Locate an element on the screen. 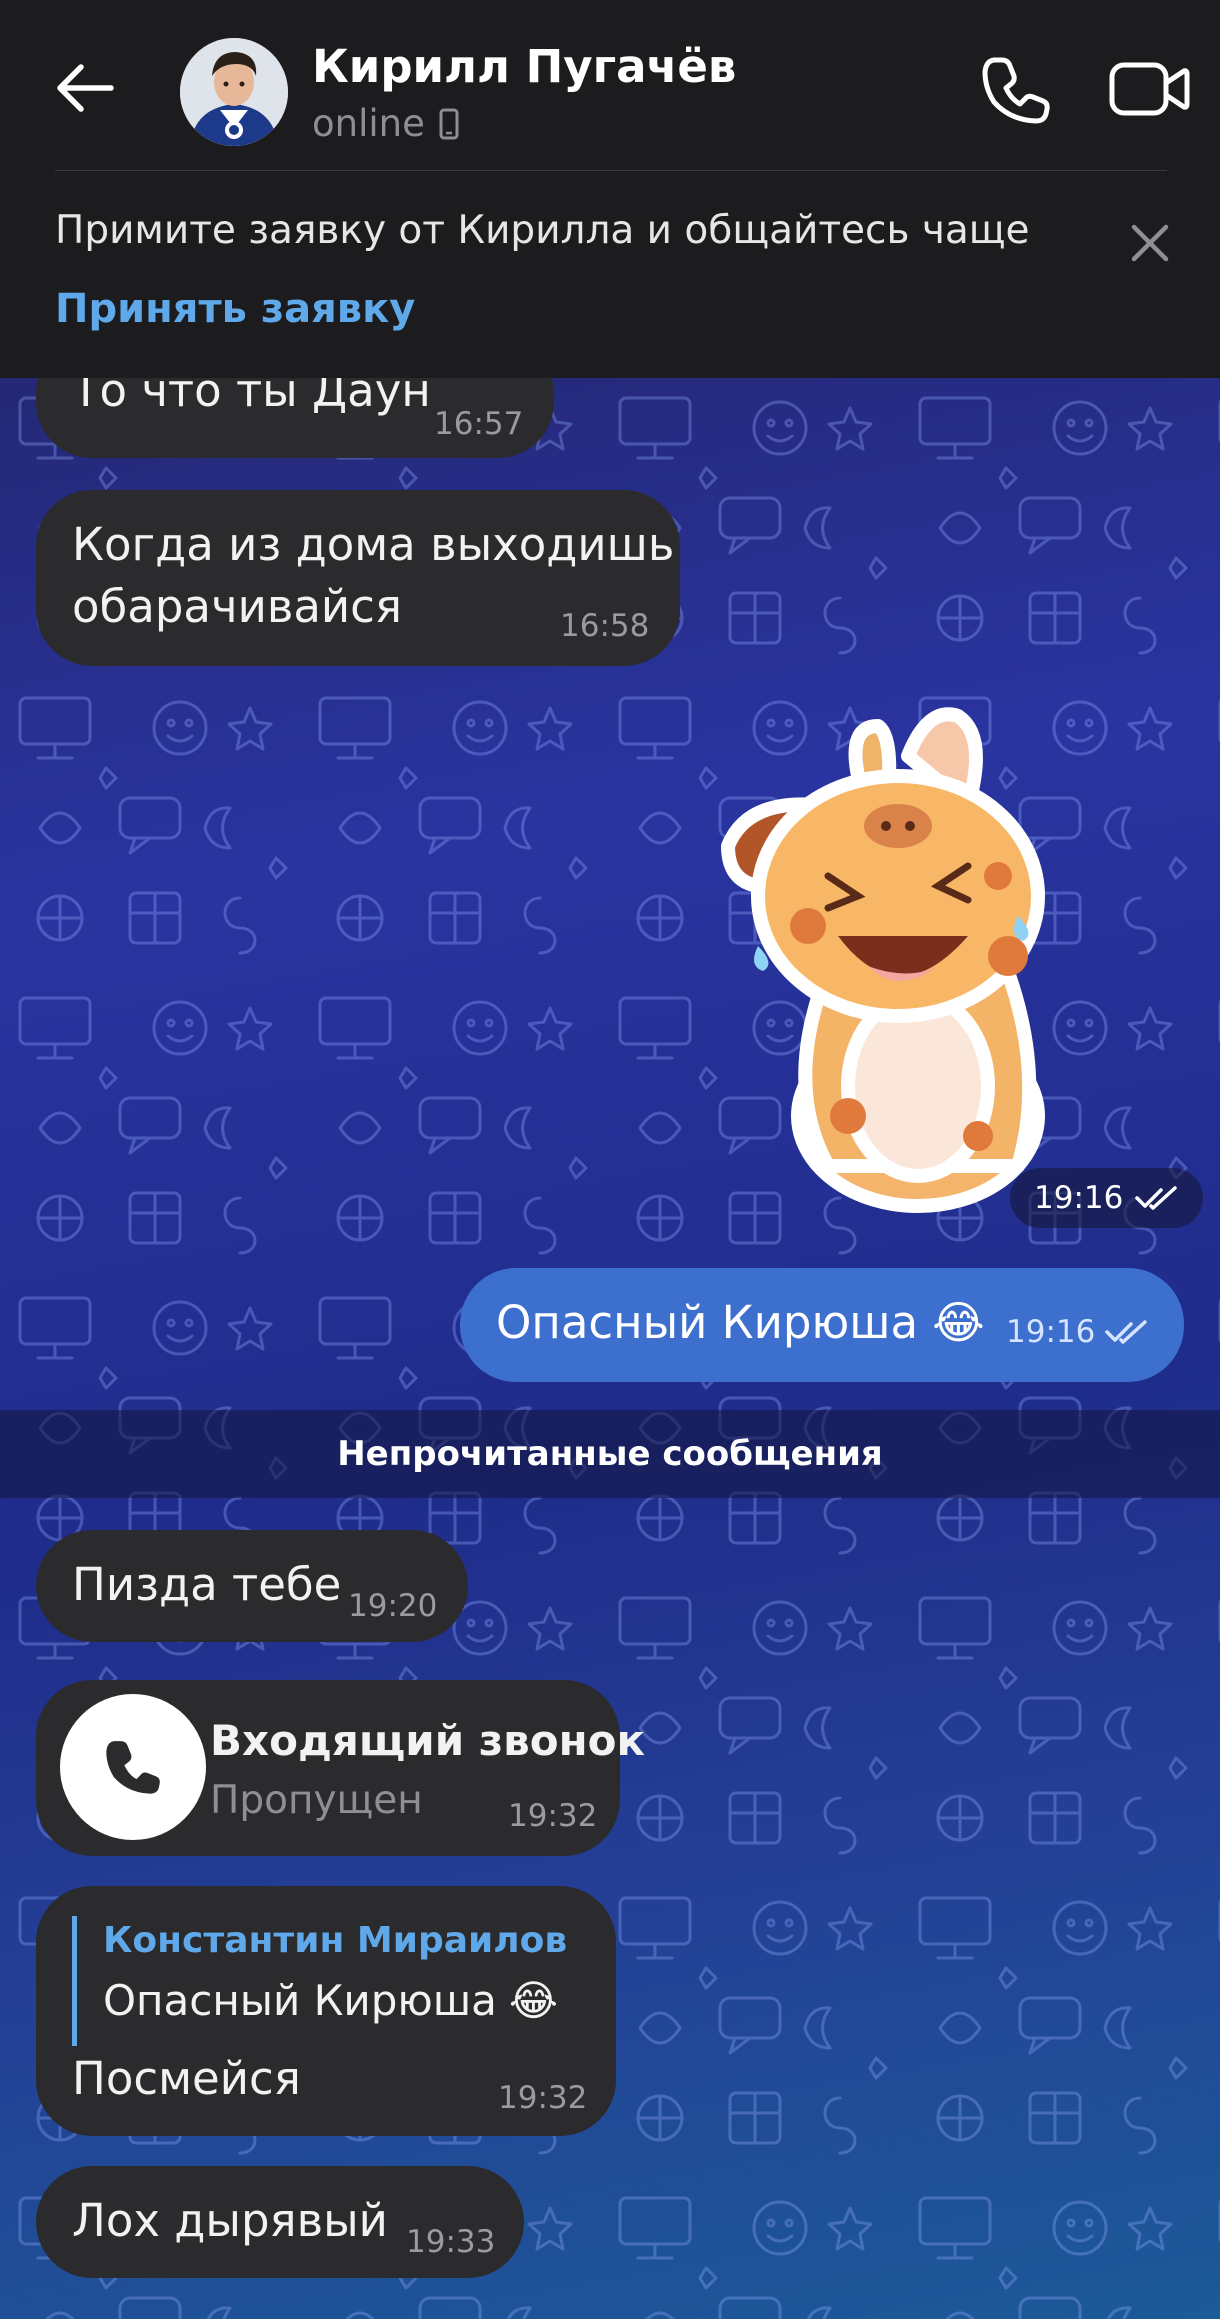  phone-device-icon is located at coordinates (449, 123).